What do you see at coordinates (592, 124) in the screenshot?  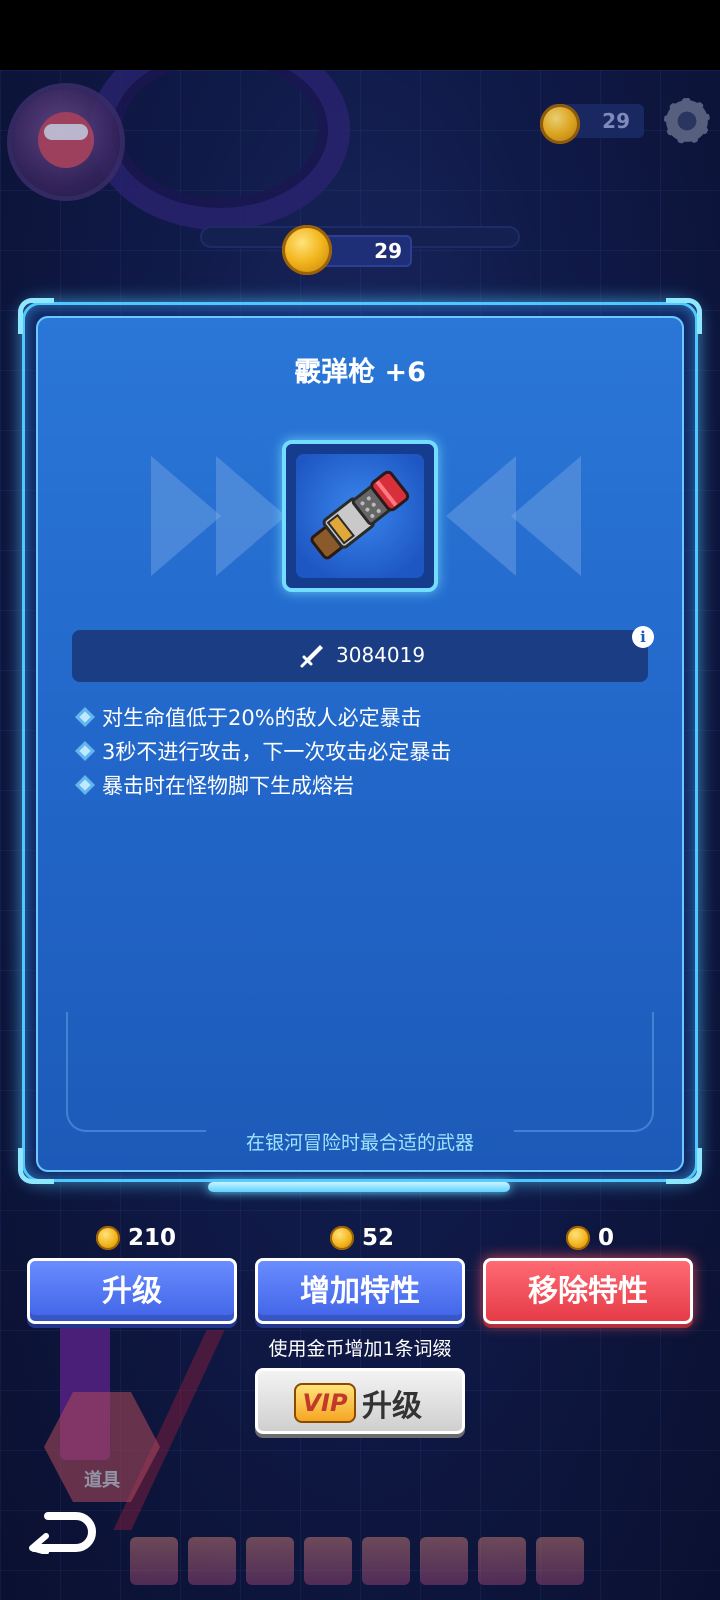 I see `top-coin-counter: 29` at bounding box center [592, 124].